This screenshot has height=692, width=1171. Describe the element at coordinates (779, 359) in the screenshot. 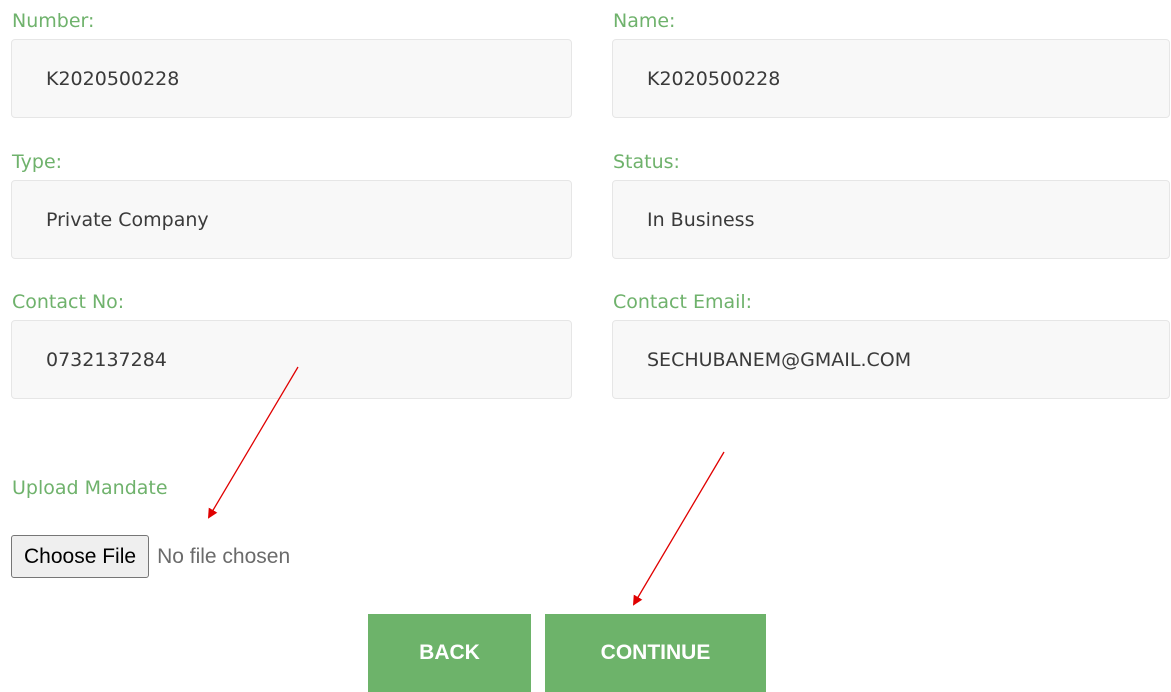

I see `contact-email-value: SECHUBANEM@GMAIL.COM` at that location.